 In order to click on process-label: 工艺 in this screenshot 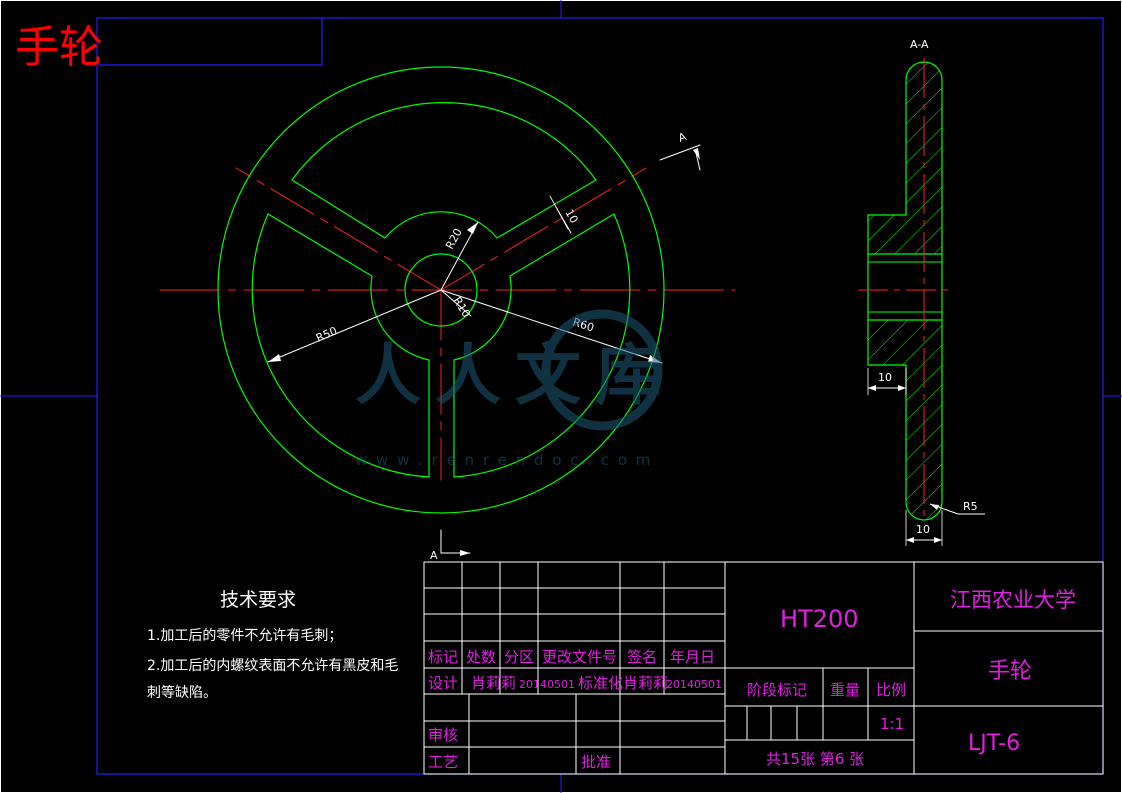, I will do `click(443, 762)`.